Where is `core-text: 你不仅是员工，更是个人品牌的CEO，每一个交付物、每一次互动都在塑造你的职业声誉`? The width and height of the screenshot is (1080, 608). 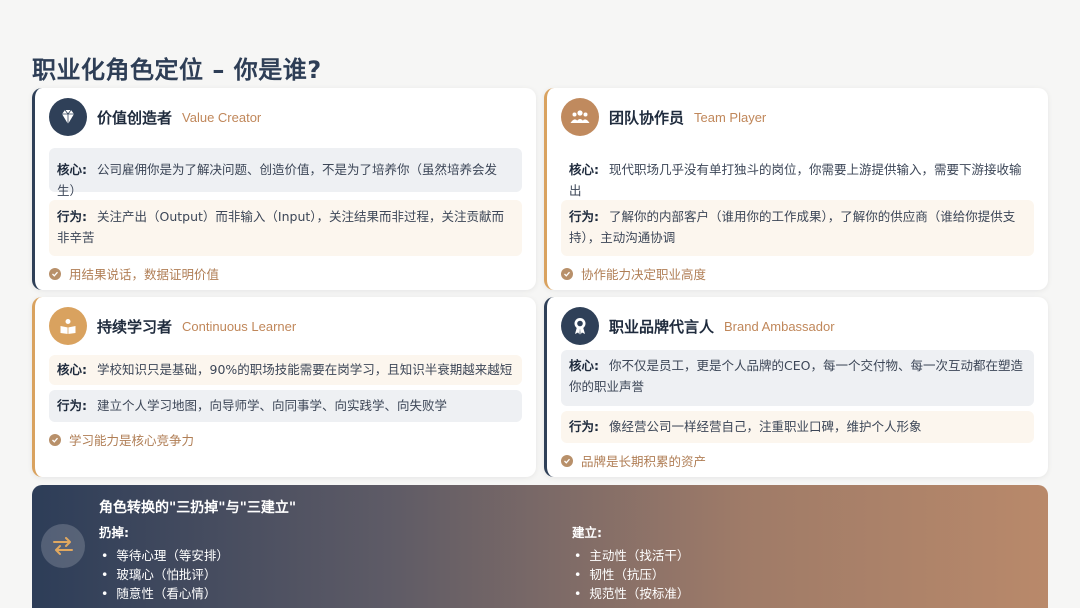 core-text: 你不仅是员工，更是个人品牌的CEO，每一个交付物、每一次互动都在塑造你的职业声誉 is located at coordinates (796, 376).